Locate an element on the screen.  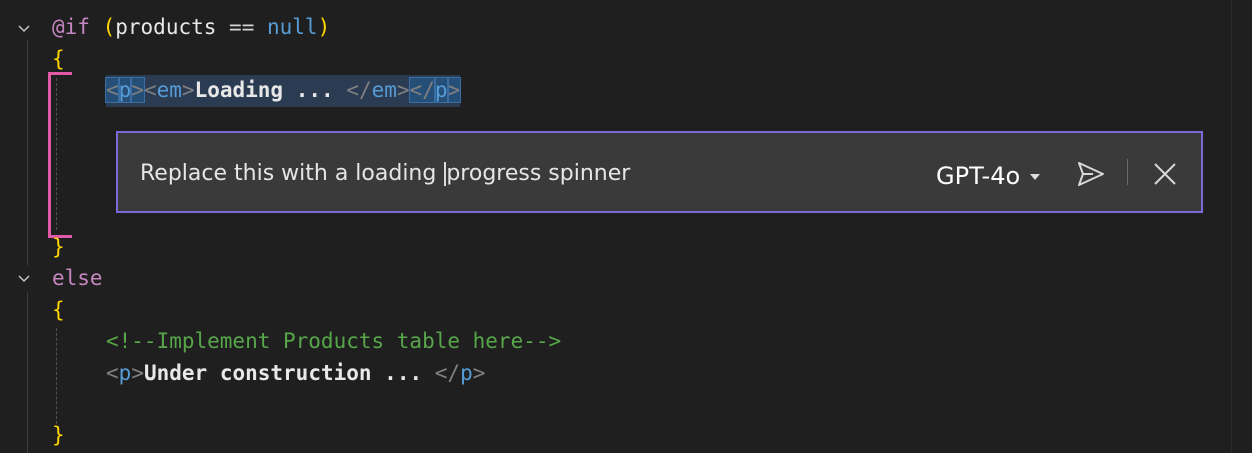
html-comment: <!--Implement Products table here--> is located at coordinates (334, 341).